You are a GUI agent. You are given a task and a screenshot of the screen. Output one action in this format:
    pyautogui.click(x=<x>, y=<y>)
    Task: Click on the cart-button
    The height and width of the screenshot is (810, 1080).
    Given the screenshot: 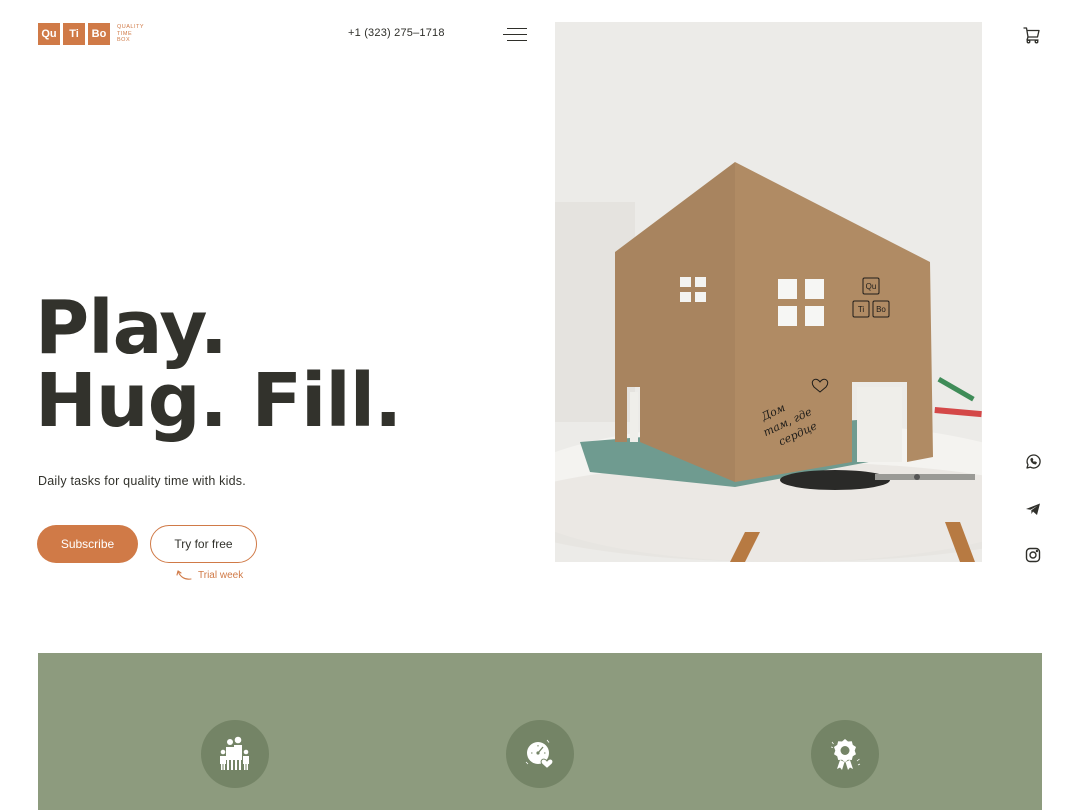 What is the action you would take?
    pyautogui.click(x=1032, y=35)
    